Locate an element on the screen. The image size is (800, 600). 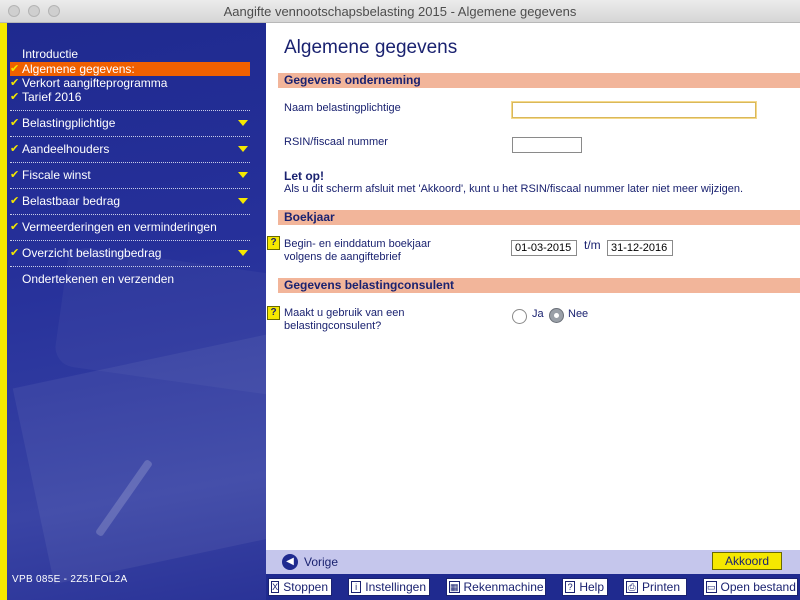
info-icon: i is located at coordinates (356, 587).